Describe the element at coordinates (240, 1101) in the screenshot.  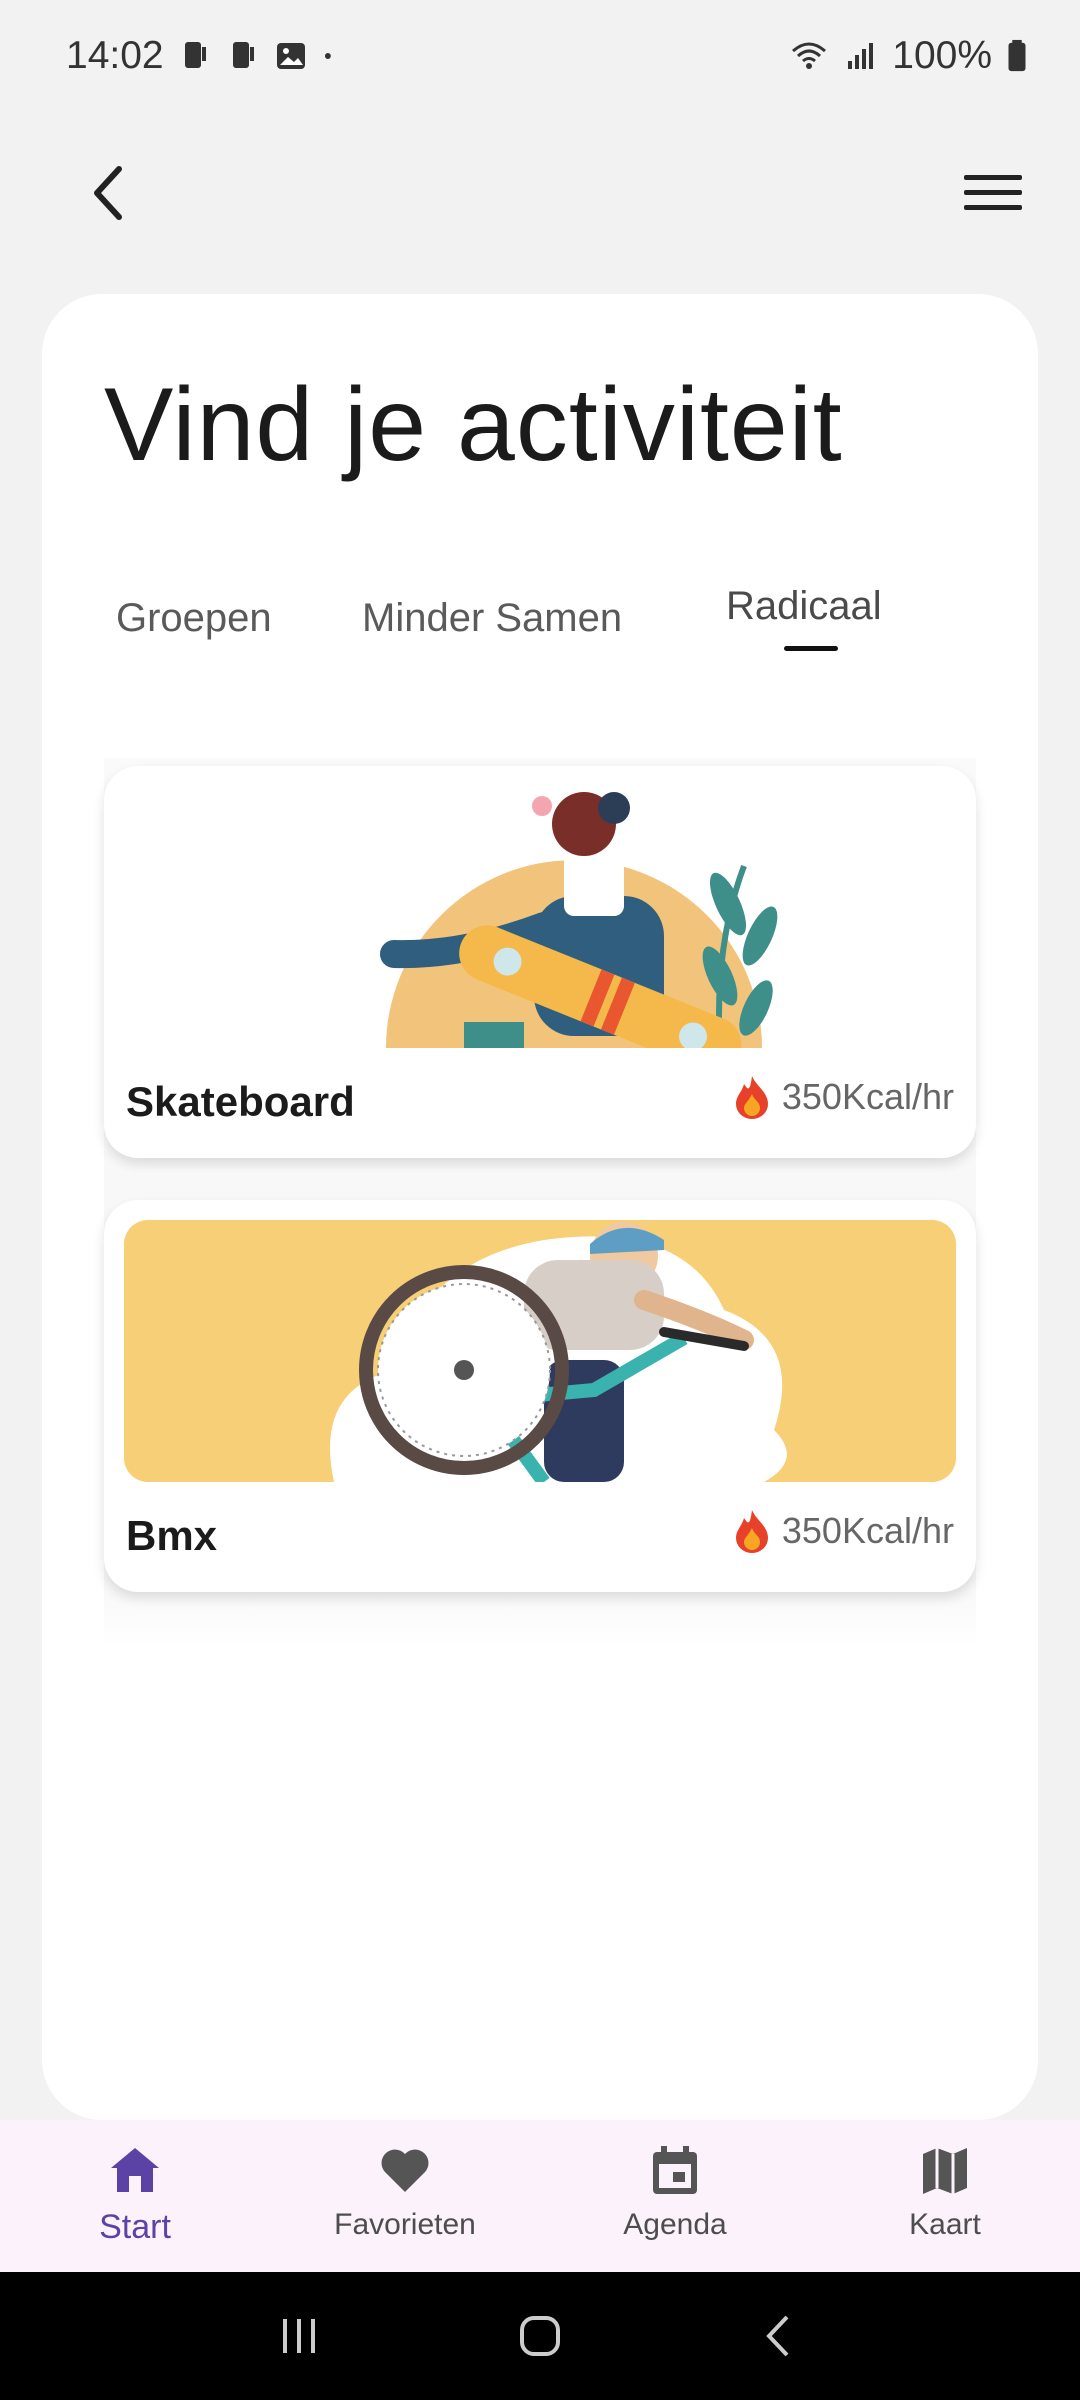
I see `activity-name: Skateboard` at that location.